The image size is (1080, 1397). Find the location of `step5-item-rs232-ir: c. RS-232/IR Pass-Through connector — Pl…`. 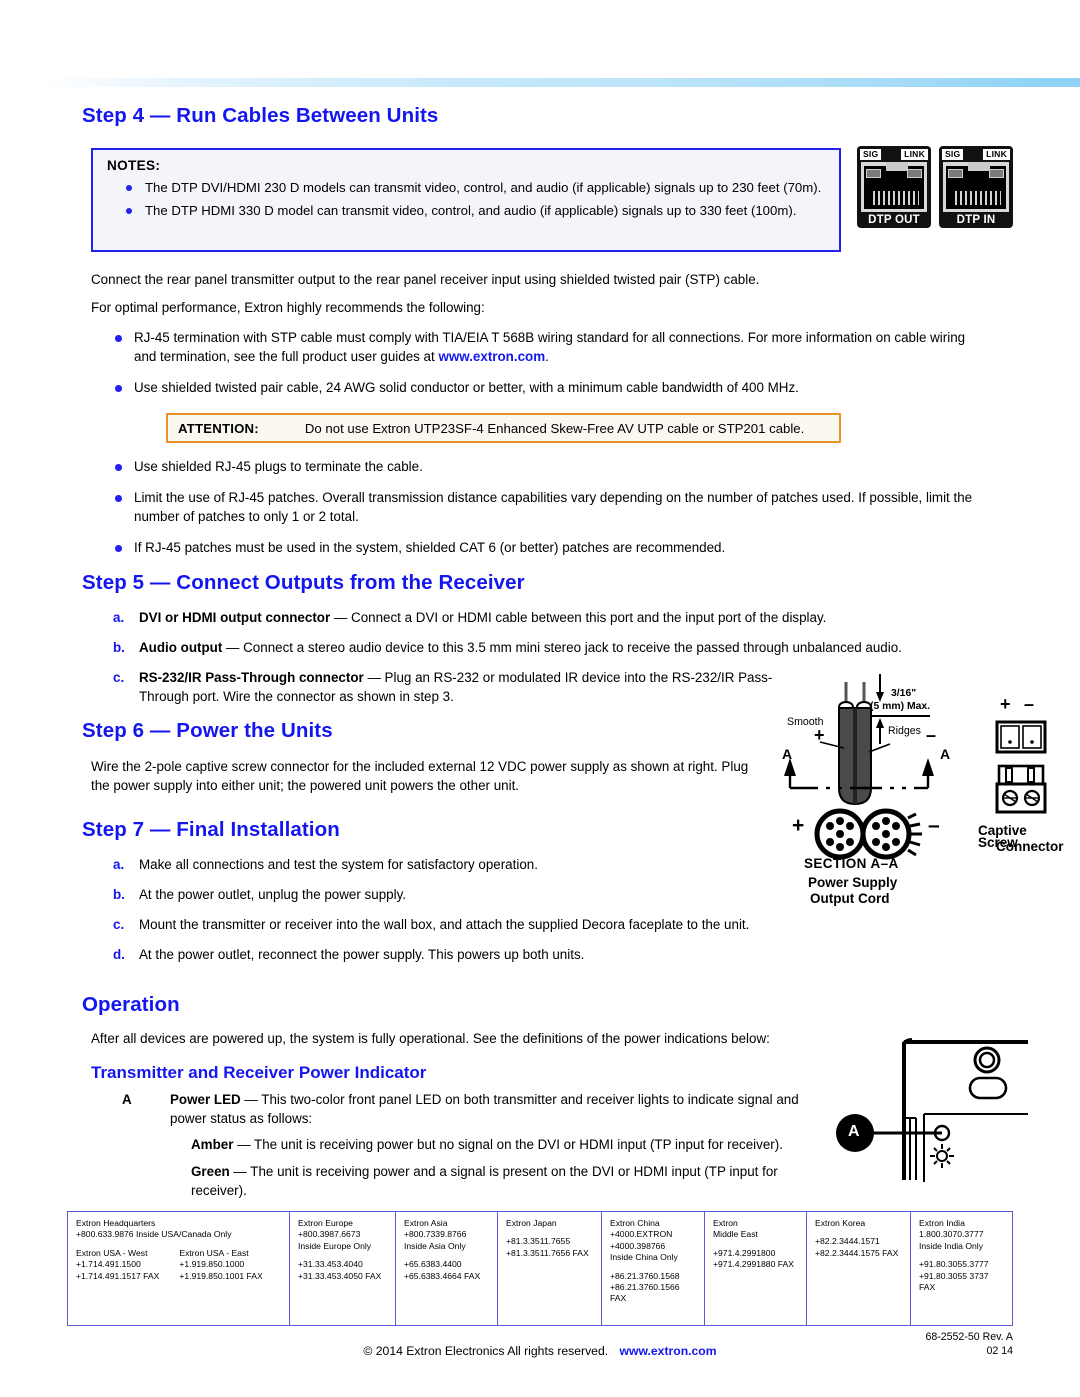

step5-item-rs232-ir: c. RS-232/IR Pass-Through connector — Pl… is located at coordinates (441, 687).